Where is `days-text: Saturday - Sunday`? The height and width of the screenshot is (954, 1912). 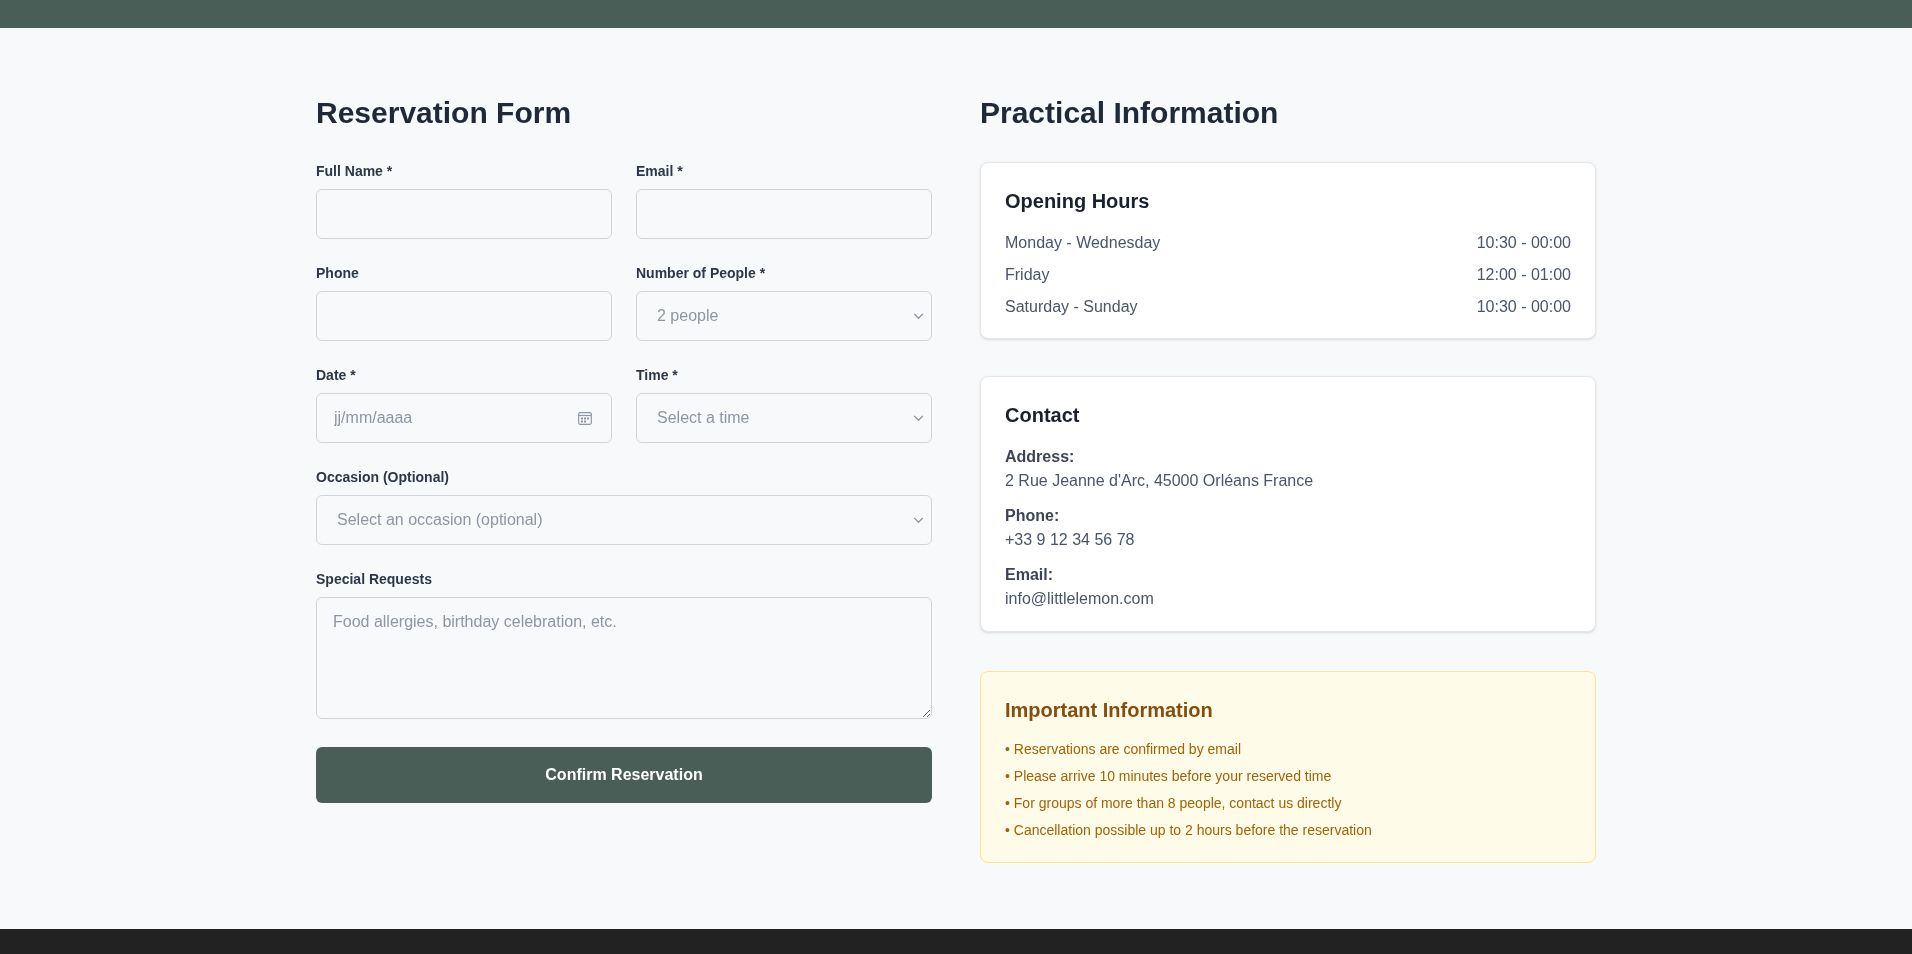
days-text: Saturday - Sunday is located at coordinates (1071, 307).